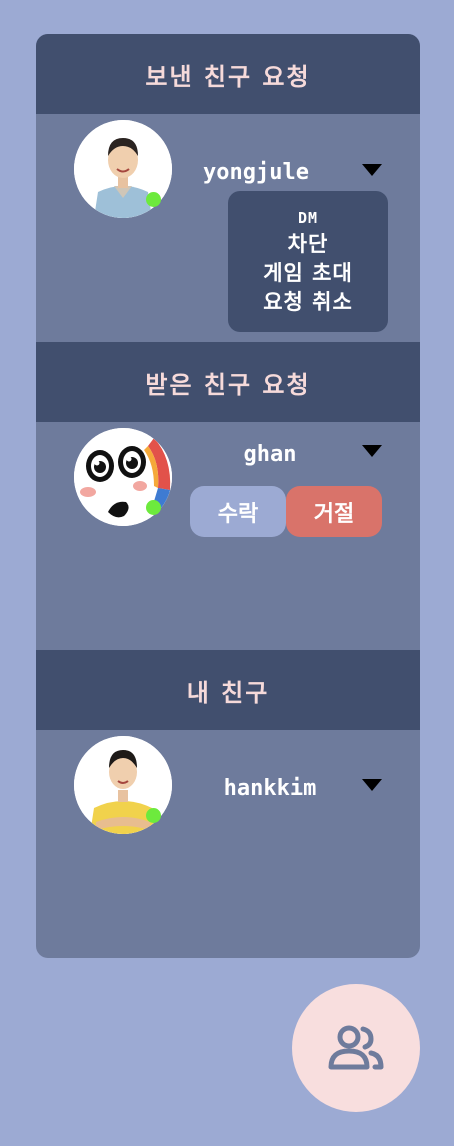 This screenshot has width=454, height=1146. Describe the element at coordinates (238, 511) in the screenshot. I see `accept-button: 수락` at that location.